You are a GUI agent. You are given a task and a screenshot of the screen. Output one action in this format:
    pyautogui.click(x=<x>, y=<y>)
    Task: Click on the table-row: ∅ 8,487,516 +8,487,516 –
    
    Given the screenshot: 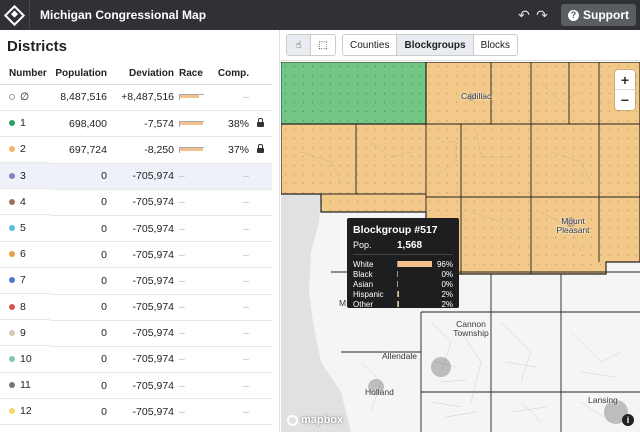 What is the action you would take?
    pyautogui.click(x=136, y=98)
    